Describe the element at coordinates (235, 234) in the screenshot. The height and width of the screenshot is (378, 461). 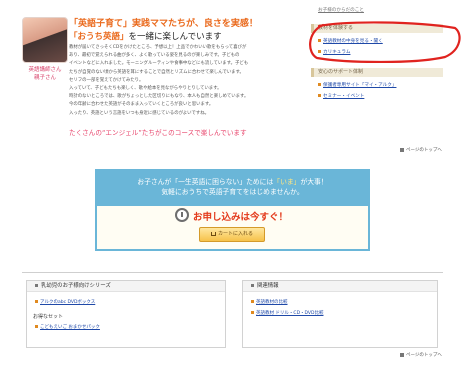
I see `add-to-cart-label: カートに入れる` at that location.